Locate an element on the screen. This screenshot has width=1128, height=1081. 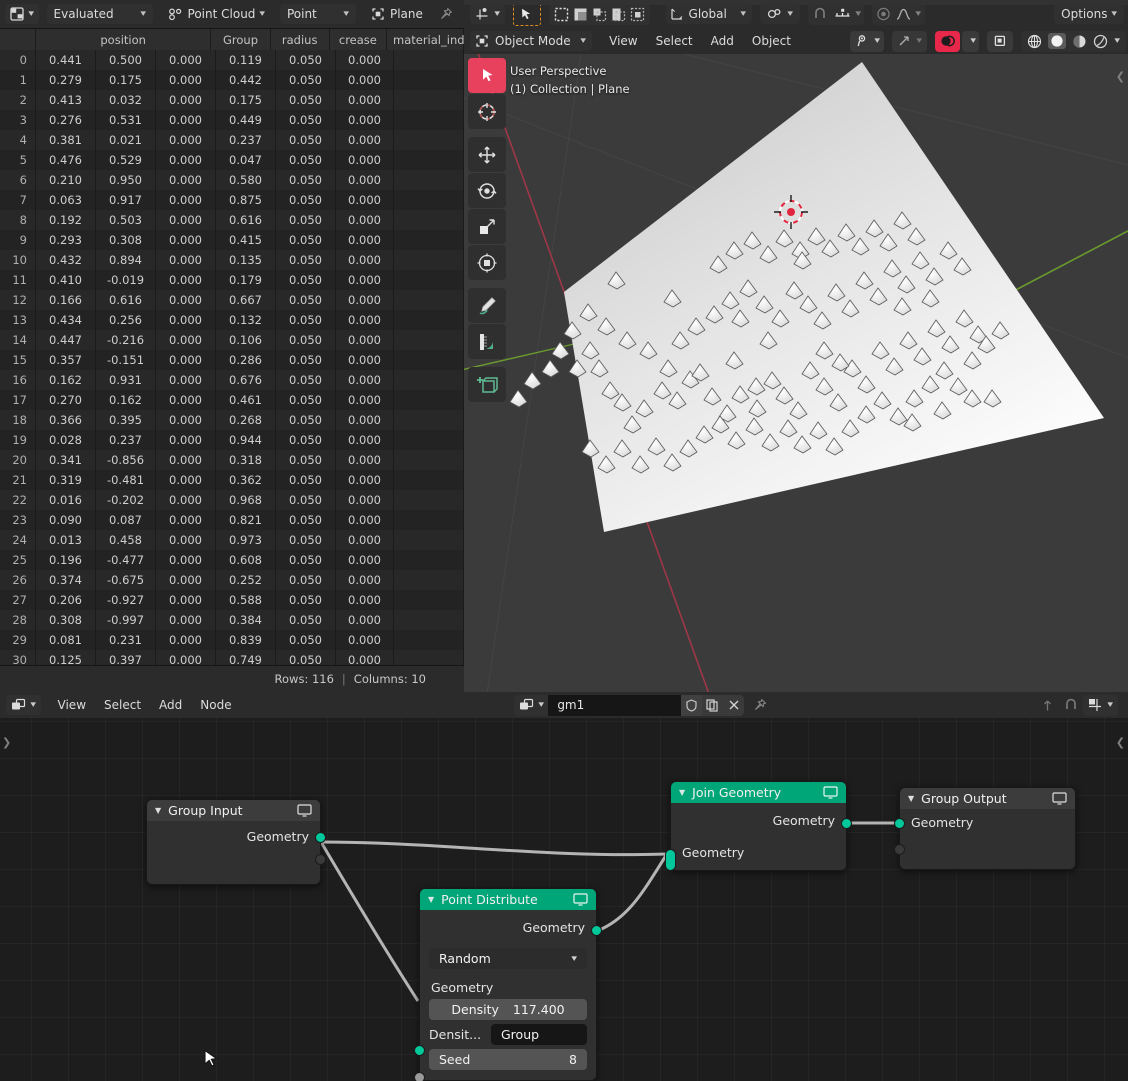
cell-position-x: 0.366 is located at coordinates (66, 420).